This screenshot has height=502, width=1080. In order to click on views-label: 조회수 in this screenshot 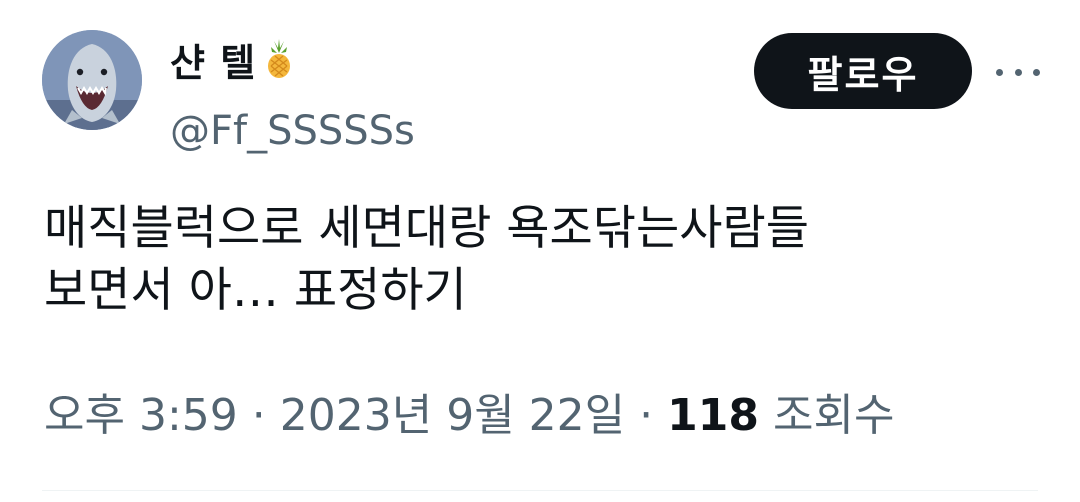, I will do `click(834, 415)`.